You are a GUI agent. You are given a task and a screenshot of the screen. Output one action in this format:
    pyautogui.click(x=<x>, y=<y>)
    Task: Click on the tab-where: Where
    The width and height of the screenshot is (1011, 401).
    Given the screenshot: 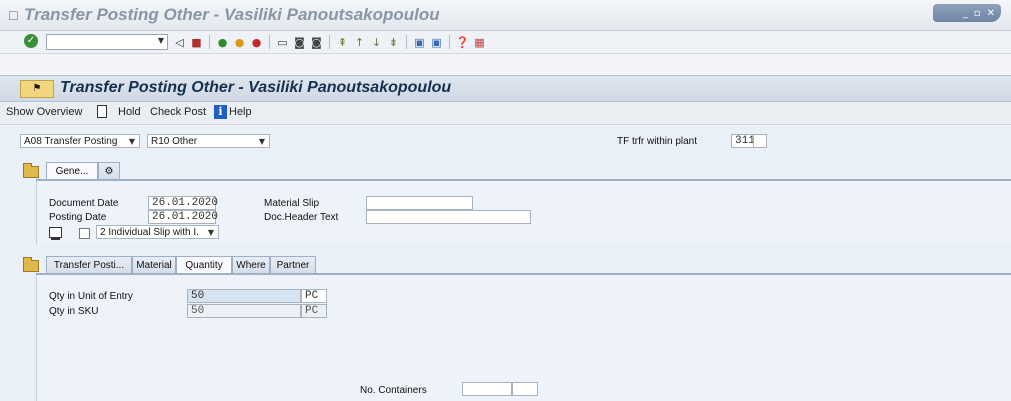 What is the action you would take?
    pyautogui.click(x=251, y=264)
    